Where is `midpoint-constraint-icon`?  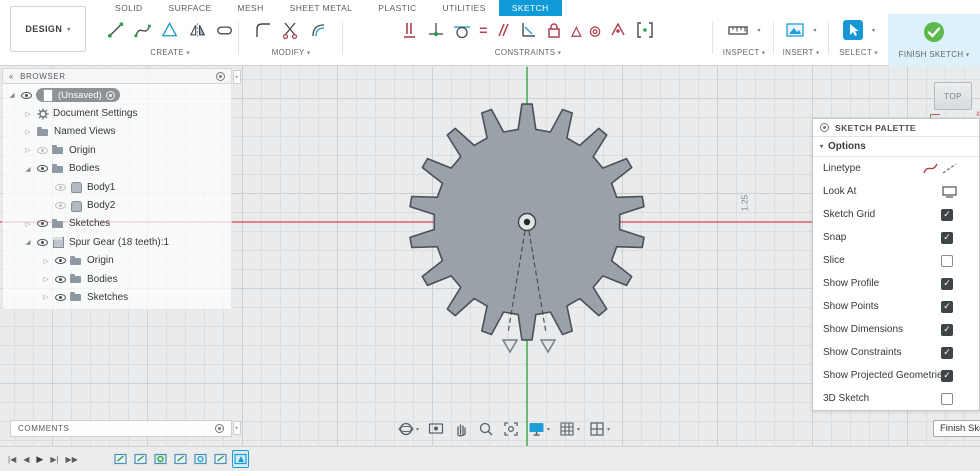
midpoint-constraint-icon is located at coordinates (618, 30).